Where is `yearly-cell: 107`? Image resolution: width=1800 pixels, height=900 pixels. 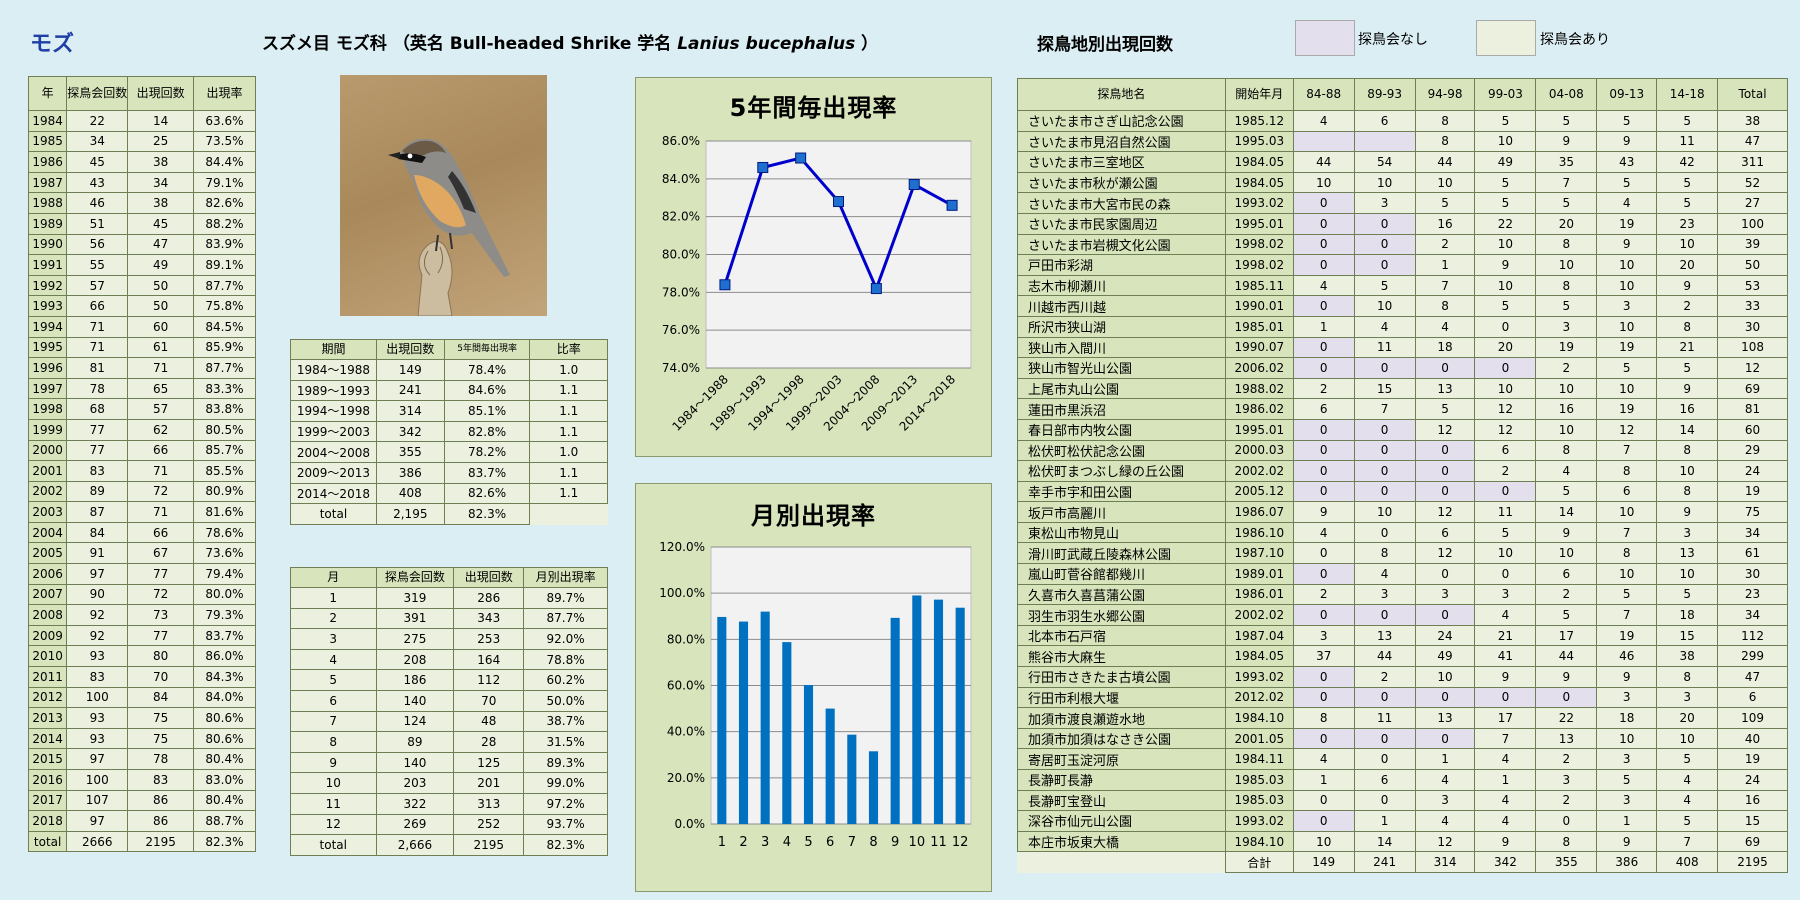 yearly-cell: 107 is located at coordinates (97, 800).